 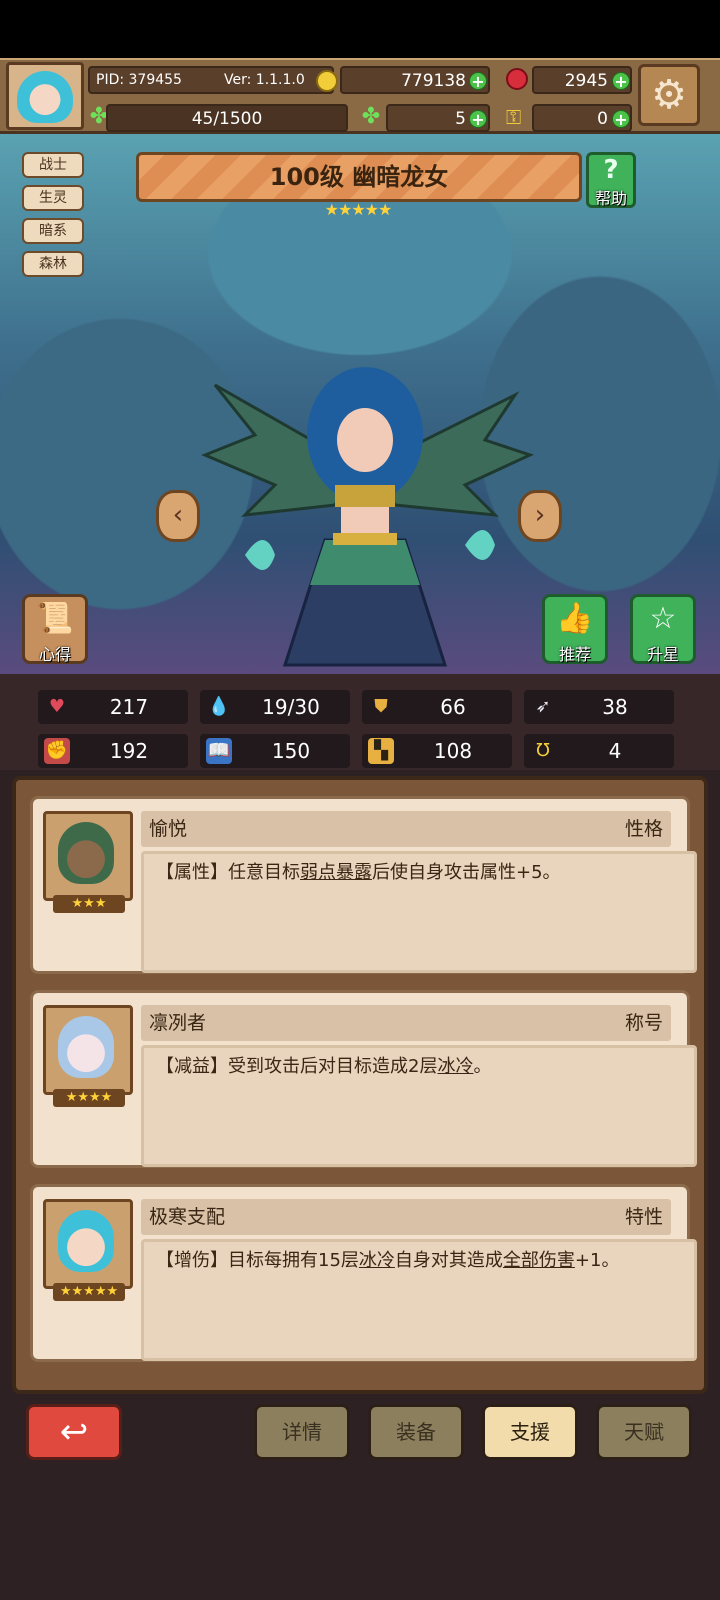 What do you see at coordinates (57, 706) in the screenshot?
I see `heart-icon: ♥` at bounding box center [57, 706].